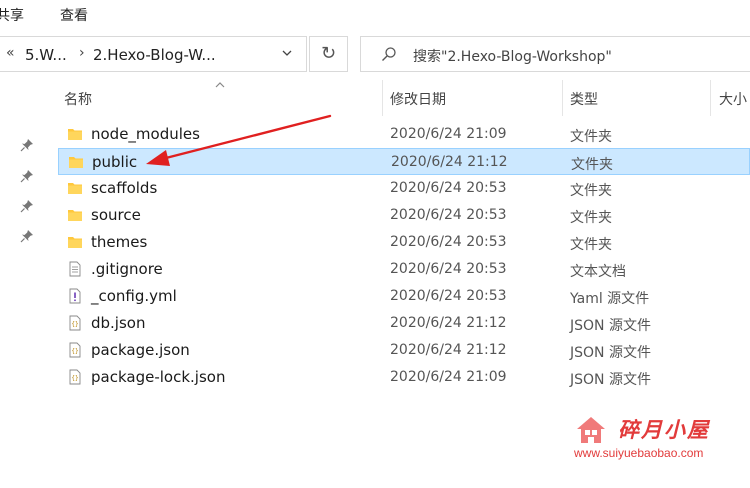 This screenshot has height=488, width=750. I want to click on annotation-arrow-icon, so click(239, 140).